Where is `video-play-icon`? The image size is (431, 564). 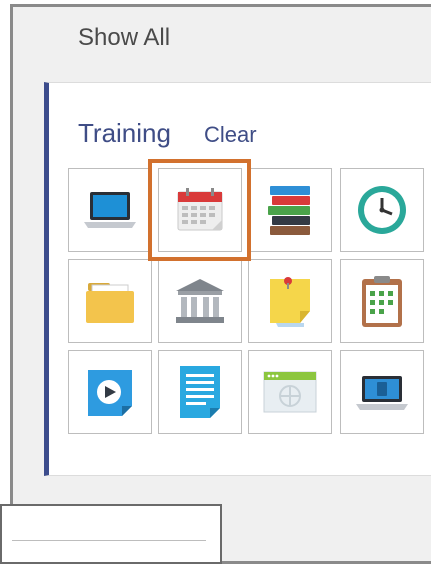
video-play-icon is located at coordinates (110, 393).